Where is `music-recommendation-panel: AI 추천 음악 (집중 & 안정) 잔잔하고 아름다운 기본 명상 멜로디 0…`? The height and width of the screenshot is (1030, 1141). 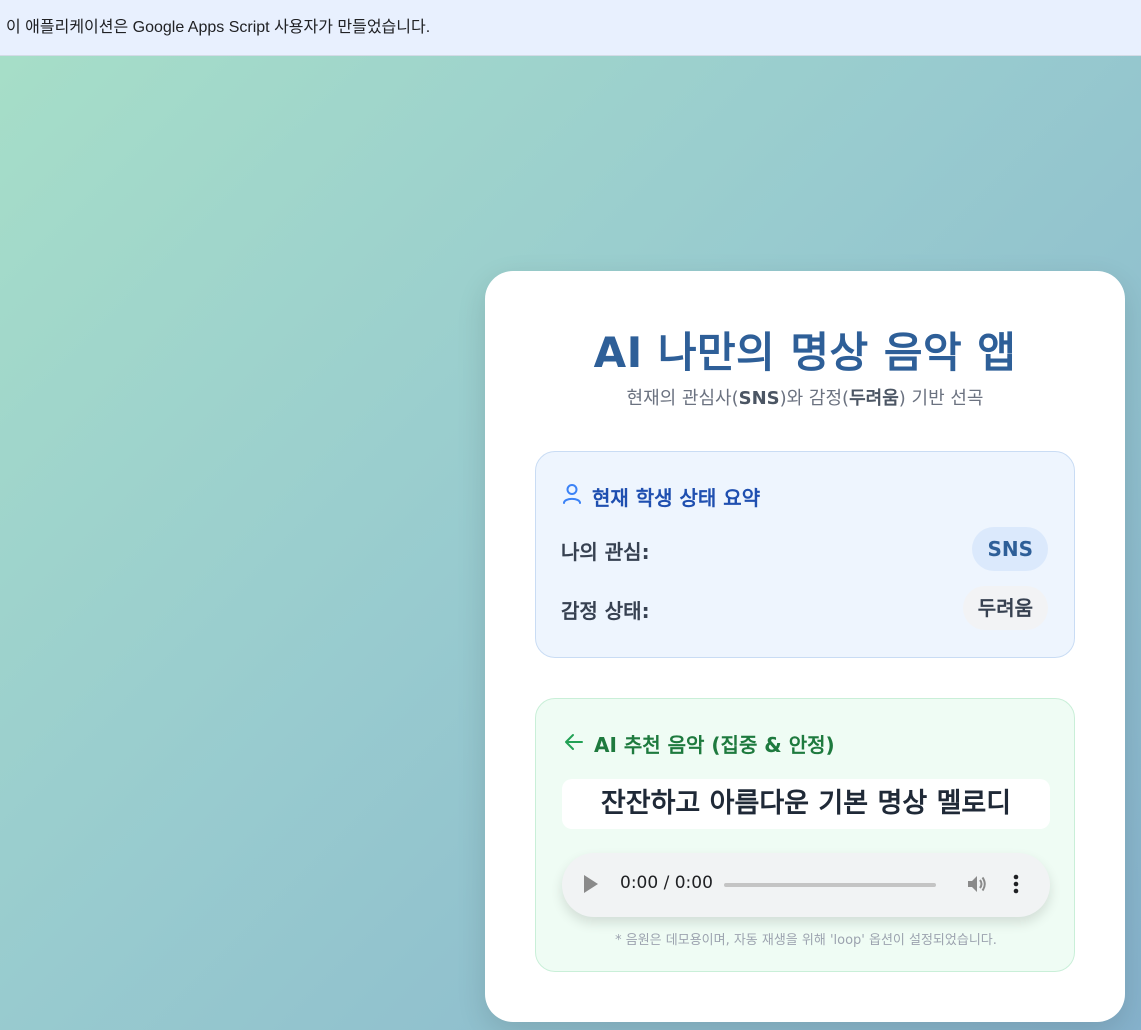
music-recommendation-panel: AI 추천 음악 (집중 & 안정) 잔잔하고 아름다운 기본 명상 멜로디 0… is located at coordinates (805, 835).